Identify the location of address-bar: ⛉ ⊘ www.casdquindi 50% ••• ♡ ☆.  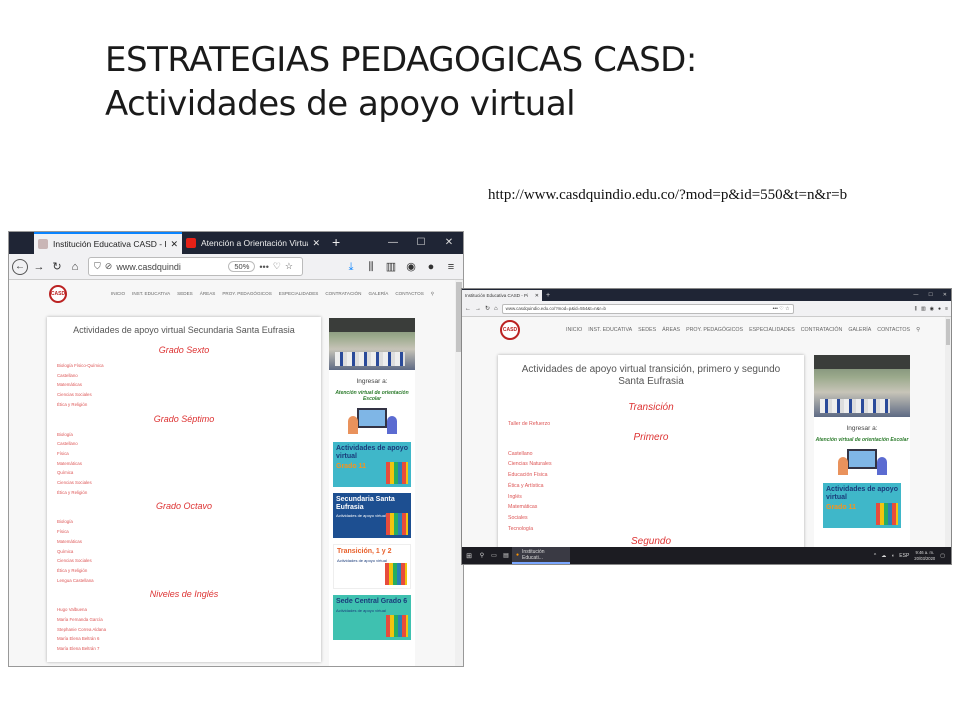
(195, 266).